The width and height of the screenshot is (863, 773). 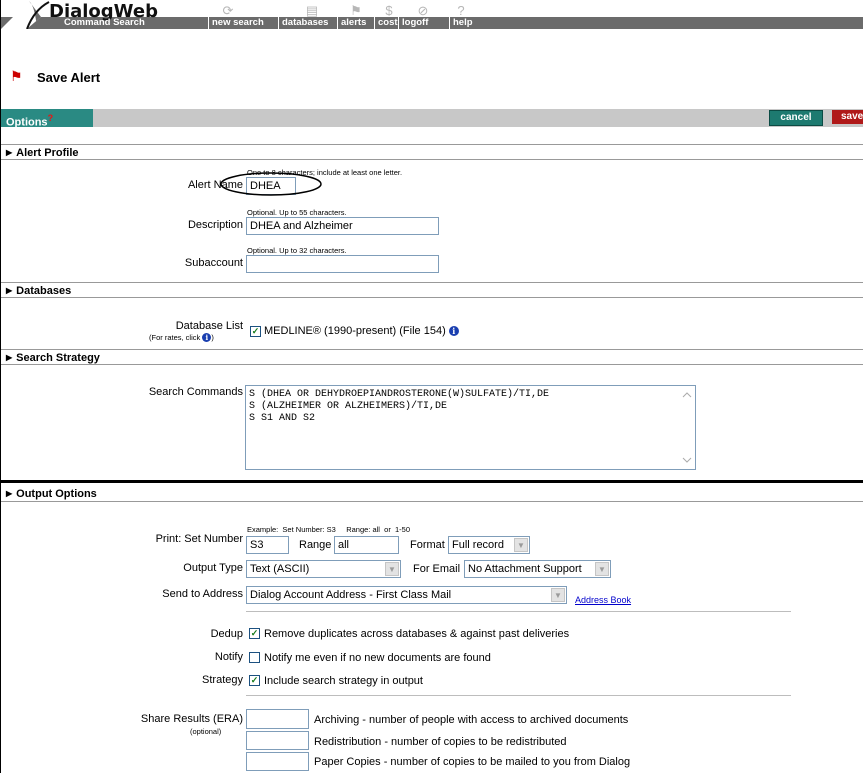 What do you see at coordinates (342, 226) in the screenshot?
I see `description-input: DHEA and Alzheimer` at bounding box center [342, 226].